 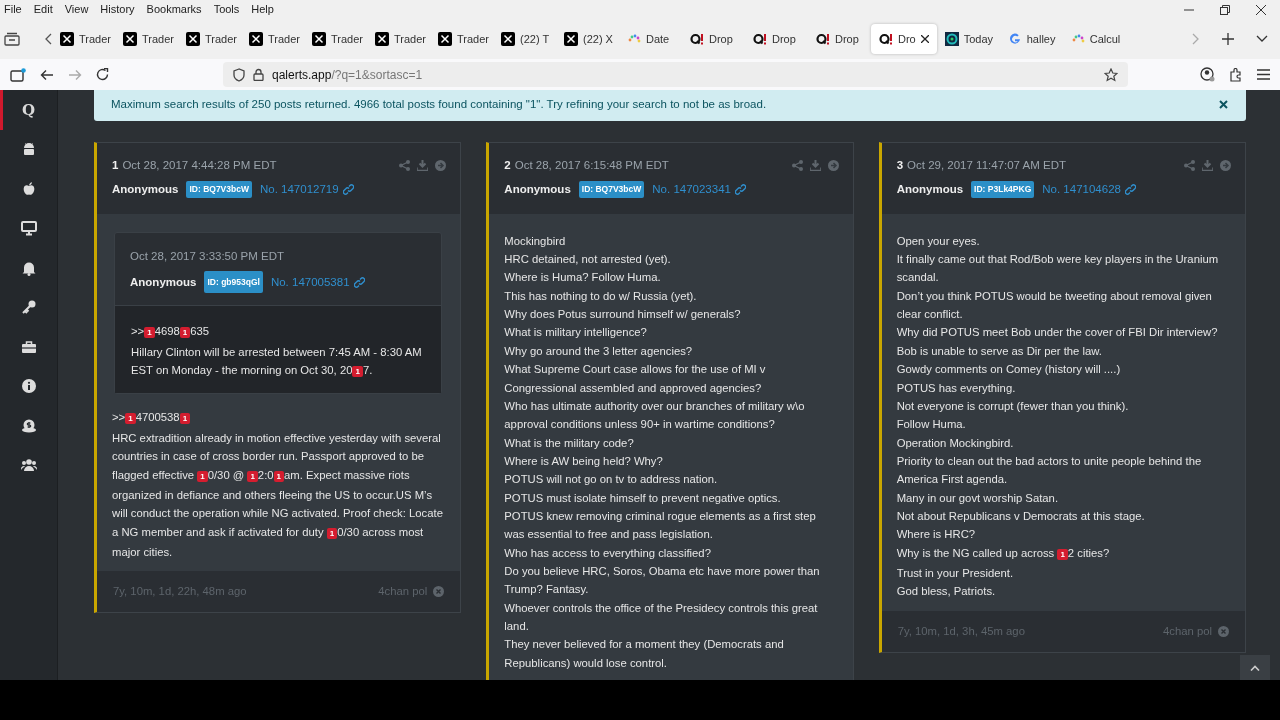 What do you see at coordinates (900, 166) in the screenshot?
I see `post-number: 3` at bounding box center [900, 166].